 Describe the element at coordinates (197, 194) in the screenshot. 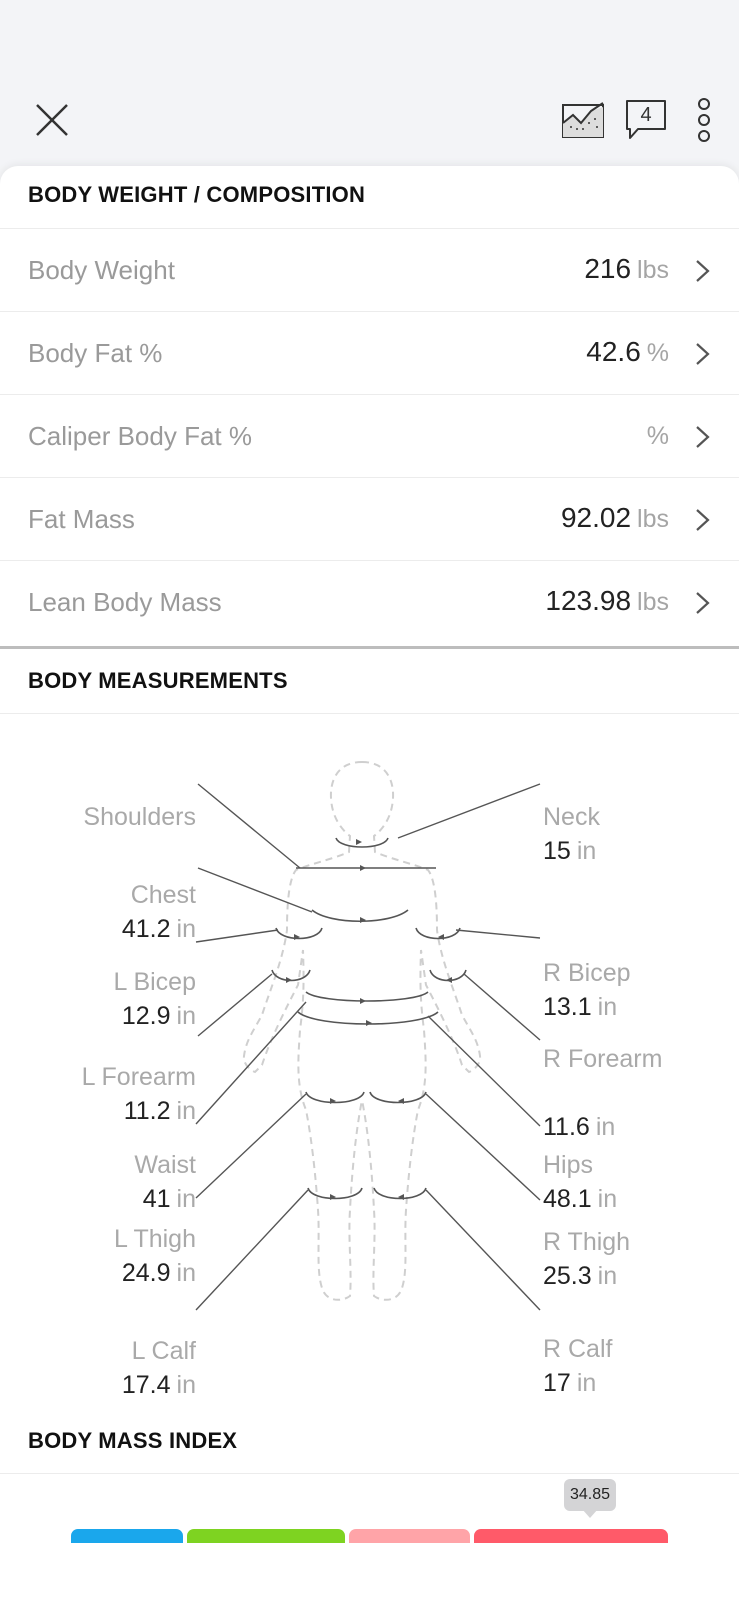

I see `composition-section-title: BODY WEIGHT / COMPOSITION` at that location.